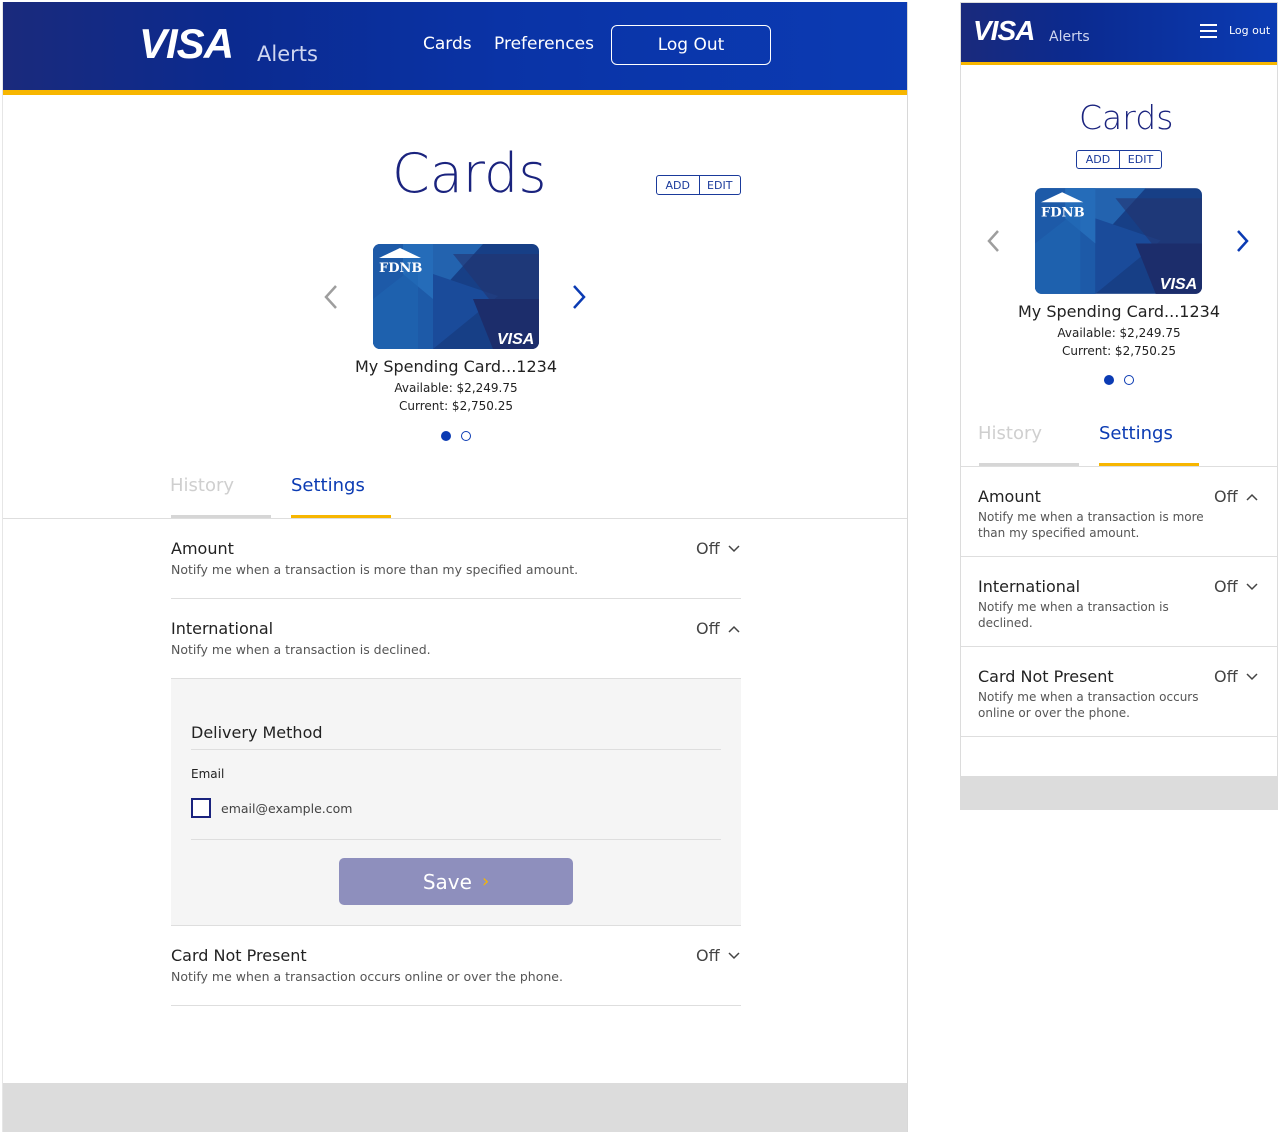 Image resolution: width=1280 pixels, height=1134 pixels. Describe the element at coordinates (287, 808) in the screenshot. I see `email-address: email@example.com` at that location.